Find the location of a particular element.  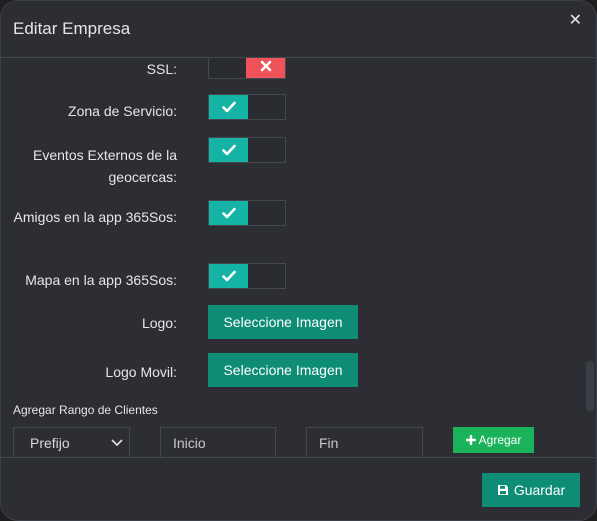

add-range-button: Agregar is located at coordinates (493, 440).